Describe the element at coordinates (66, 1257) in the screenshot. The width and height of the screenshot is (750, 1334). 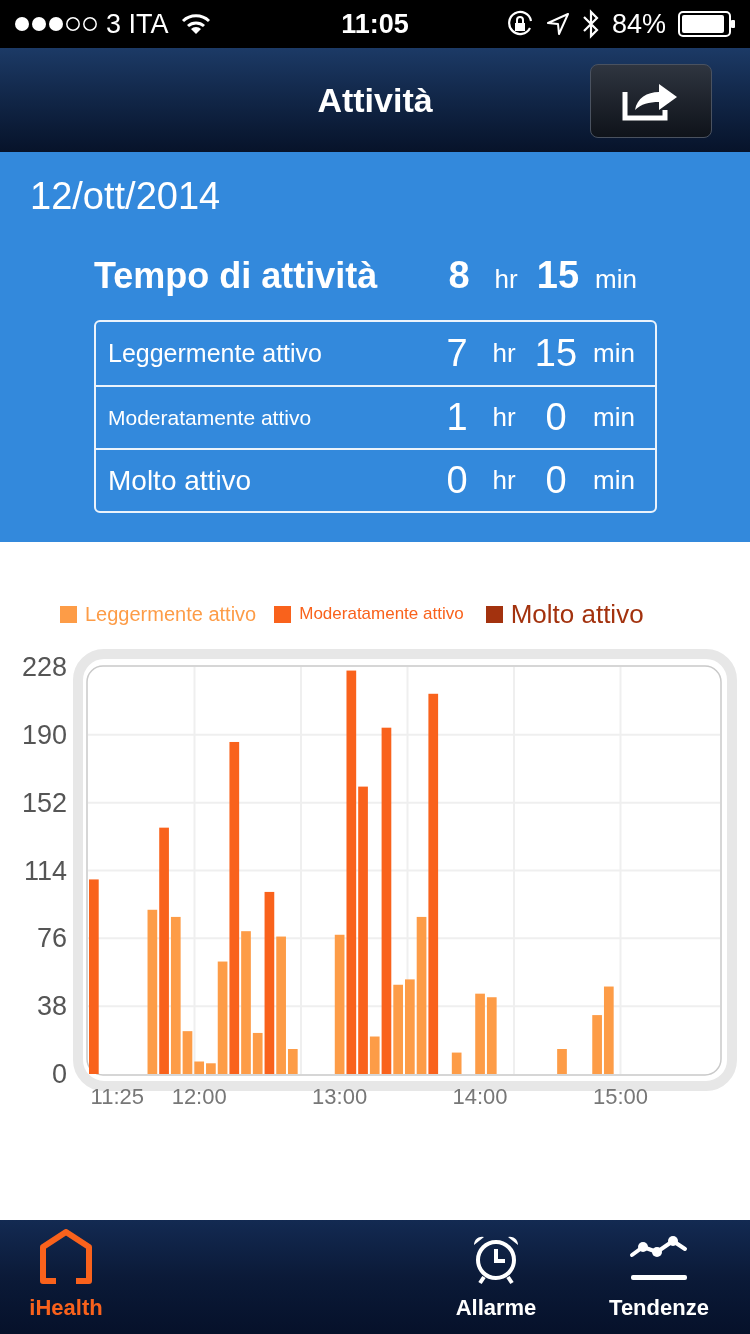
I see `house-icon` at that location.